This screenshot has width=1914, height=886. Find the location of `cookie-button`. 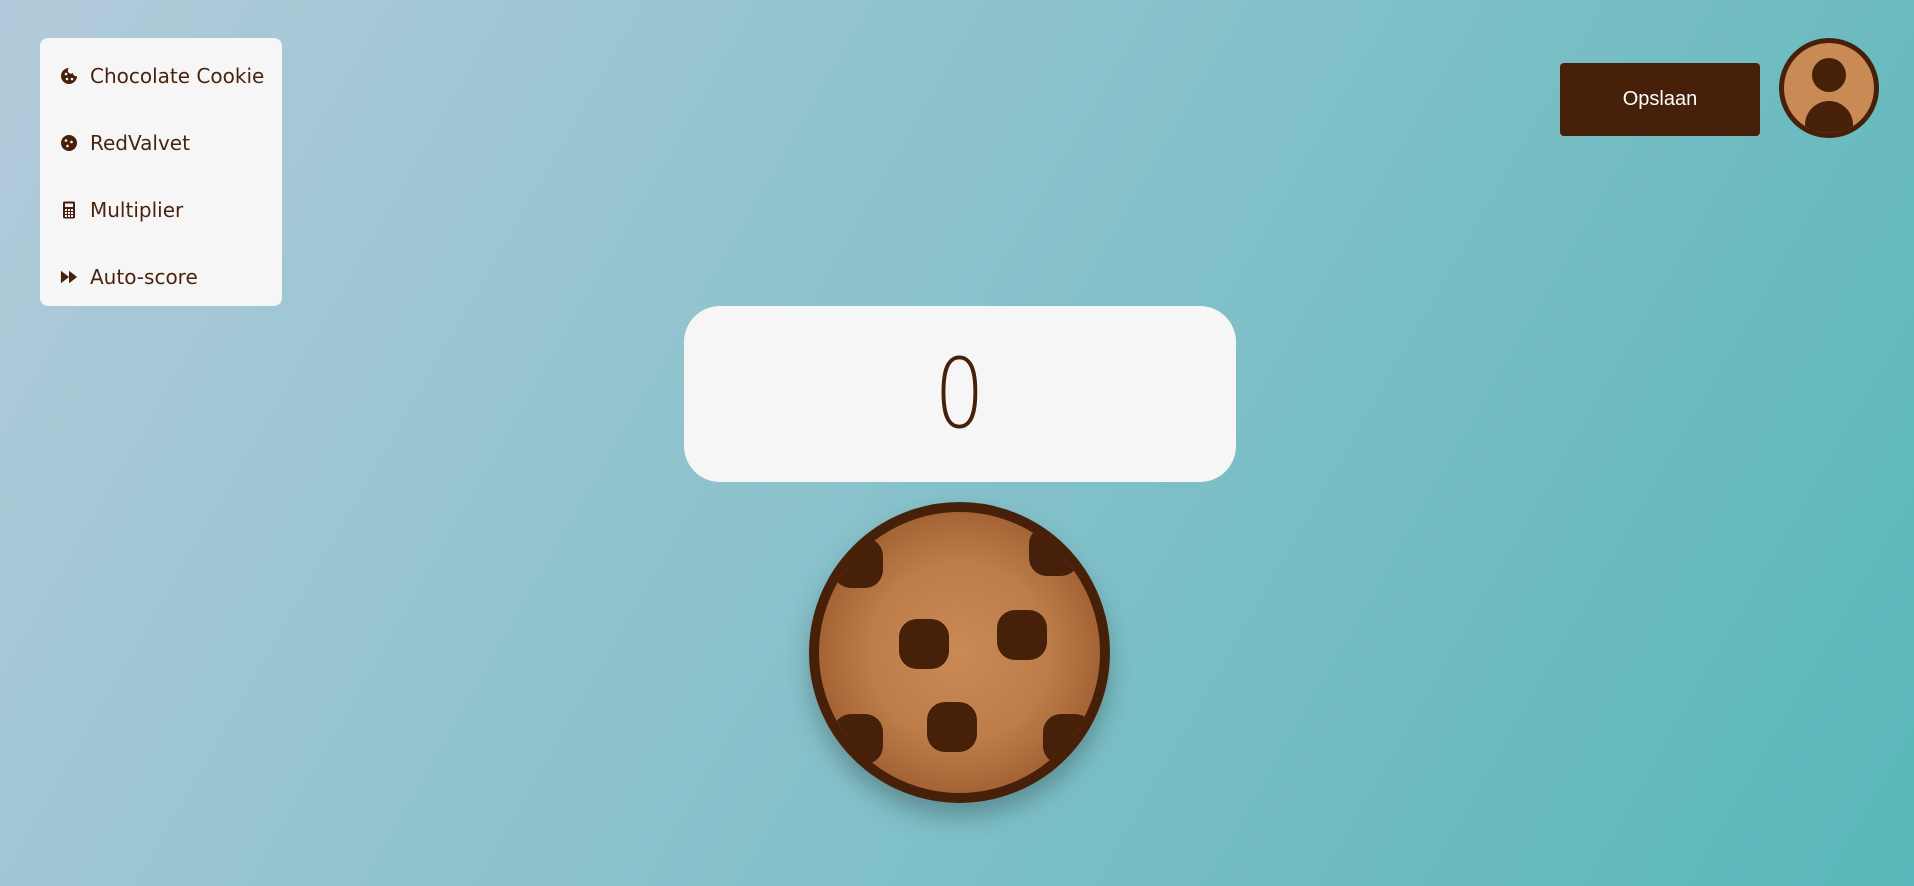

cookie-button is located at coordinates (959, 652).